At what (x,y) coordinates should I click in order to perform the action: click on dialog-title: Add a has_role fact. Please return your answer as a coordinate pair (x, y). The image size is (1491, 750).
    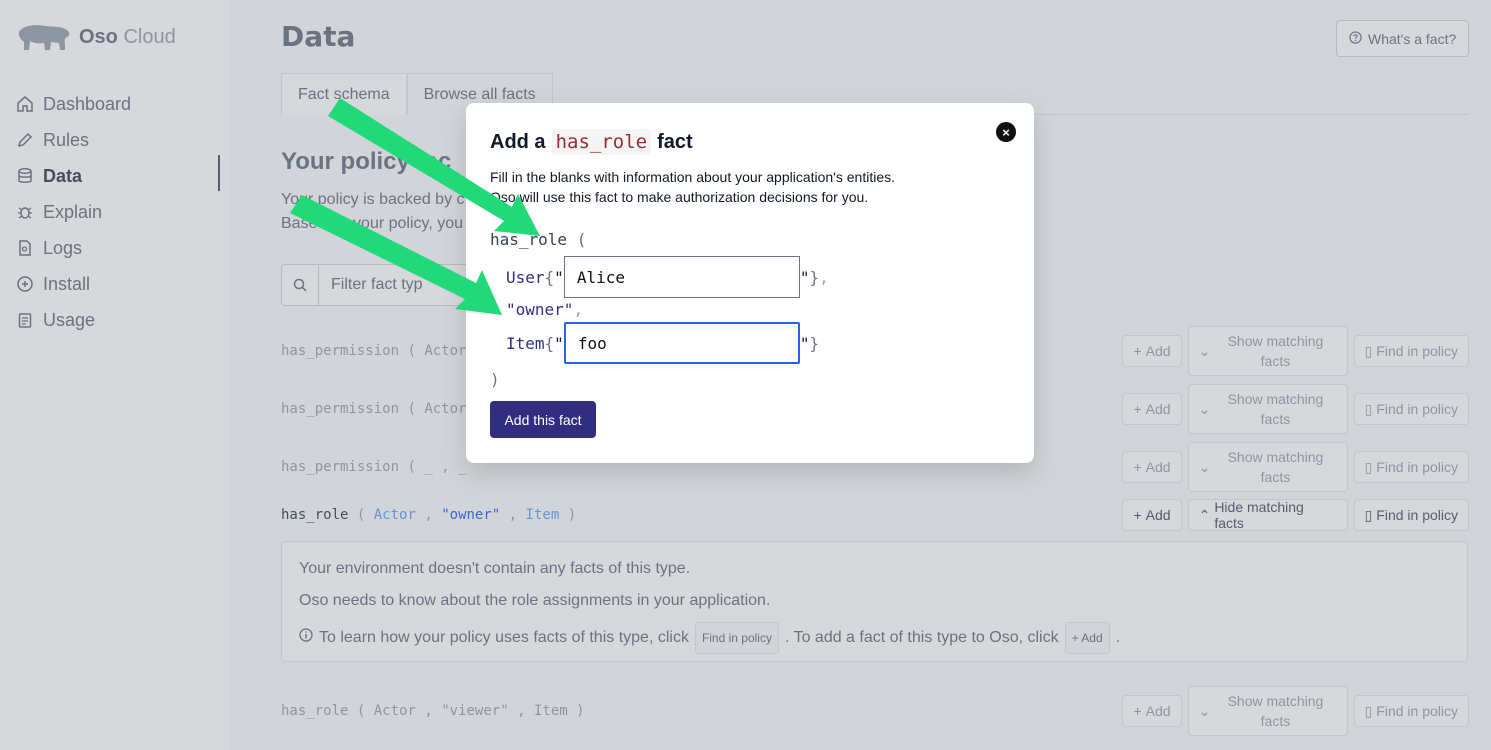
    Looking at the image, I should click on (591, 142).